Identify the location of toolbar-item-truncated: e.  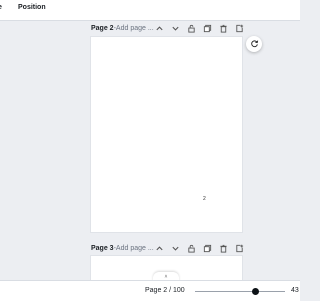
(1, 7).